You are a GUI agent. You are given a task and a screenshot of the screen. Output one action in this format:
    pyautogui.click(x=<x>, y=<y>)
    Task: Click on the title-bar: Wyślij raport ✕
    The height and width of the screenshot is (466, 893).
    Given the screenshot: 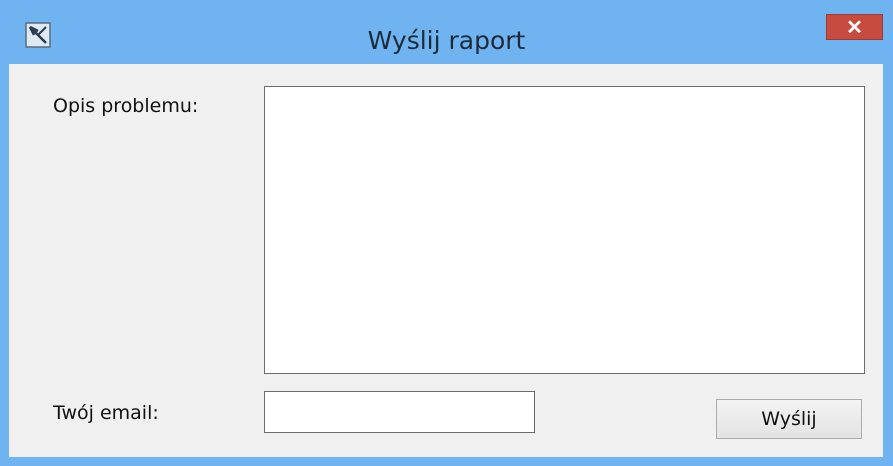 What is the action you would take?
    pyautogui.click(x=446, y=32)
    